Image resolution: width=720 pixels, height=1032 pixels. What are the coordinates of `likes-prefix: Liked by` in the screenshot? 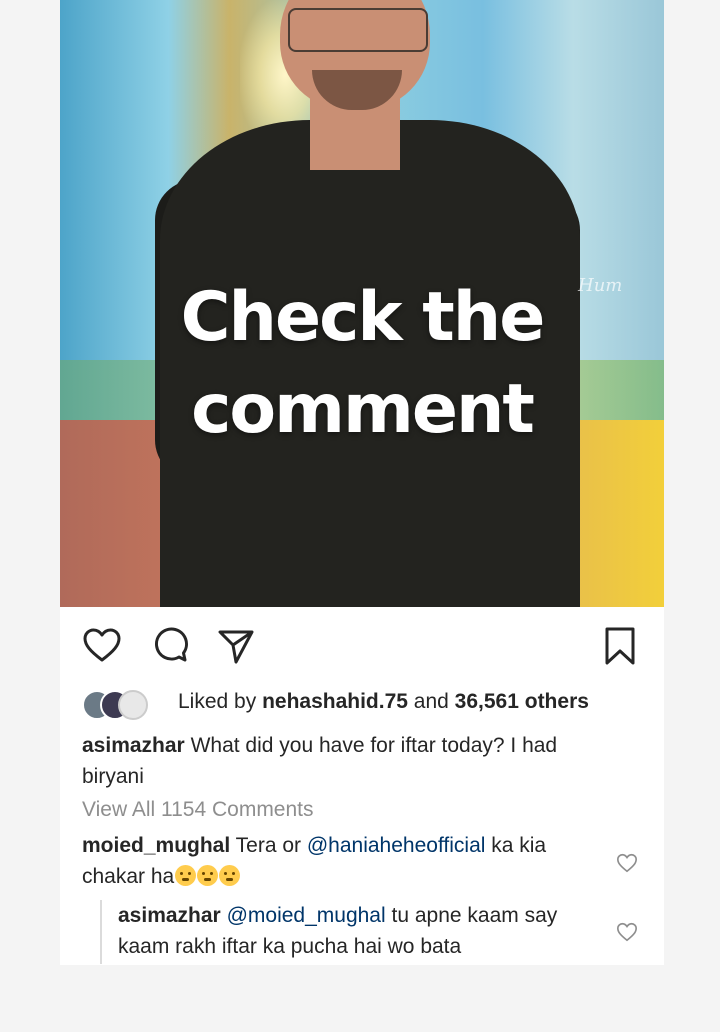 It's located at (220, 701).